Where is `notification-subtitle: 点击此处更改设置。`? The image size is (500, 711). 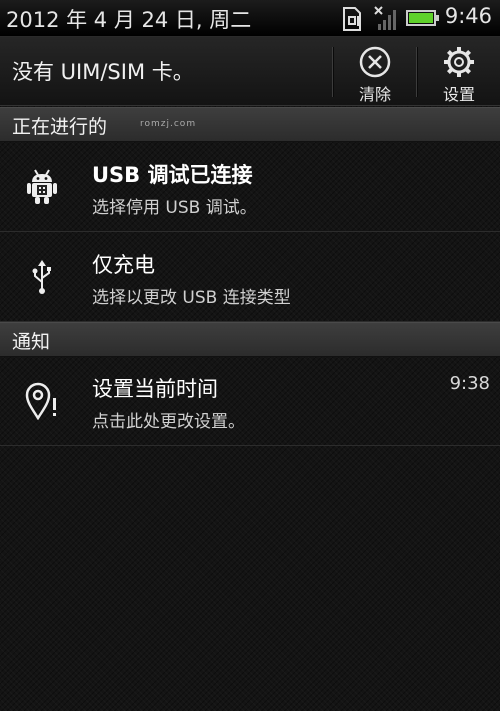 notification-subtitle: 点击此处更改设置。 is located at coordinates (168, 422).